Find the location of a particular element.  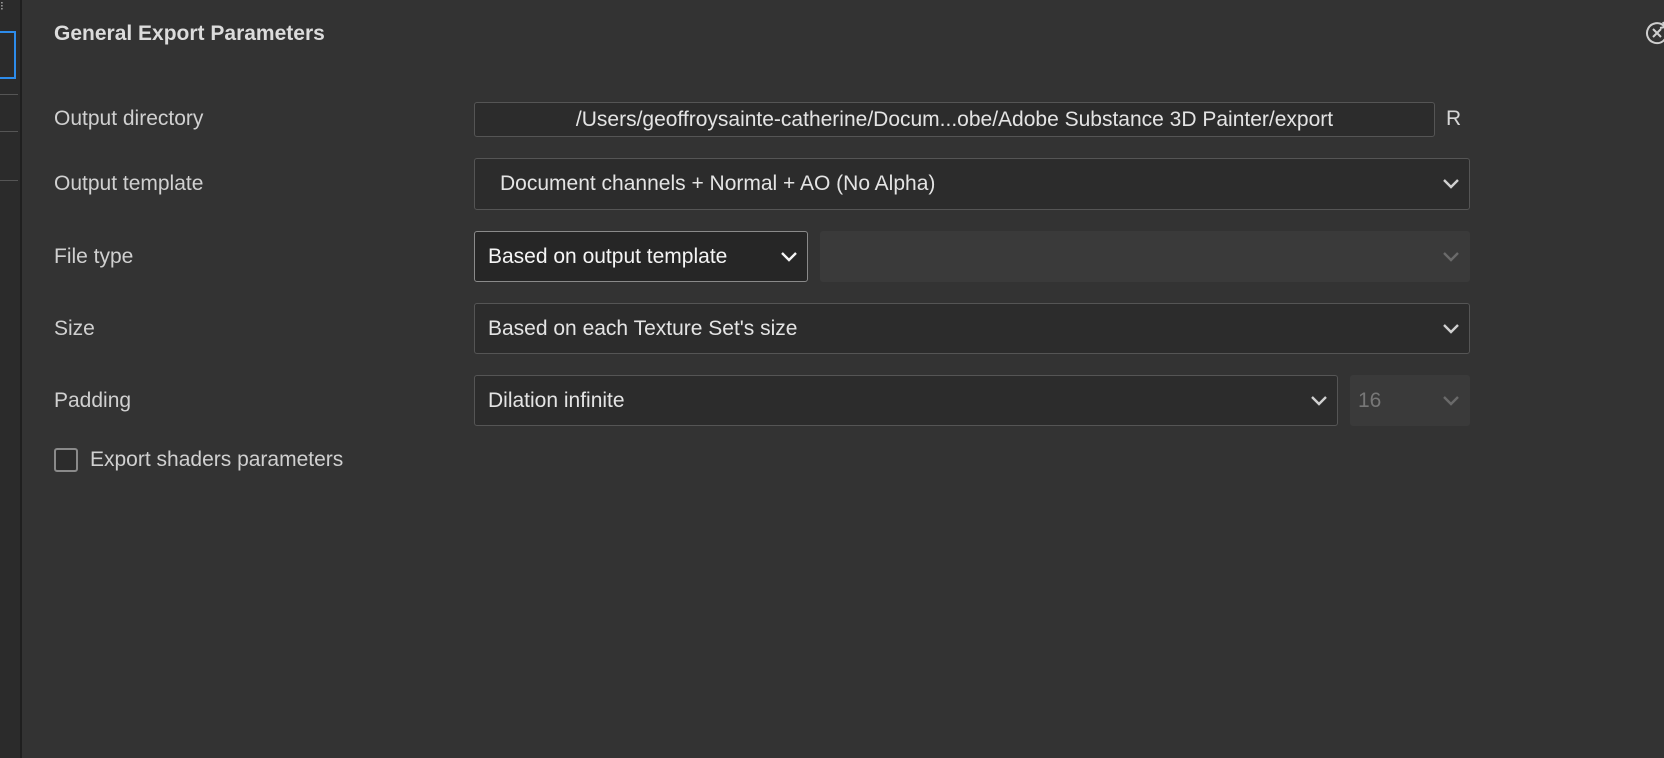

file-type-label: File type is located at coordinates (94, 256).